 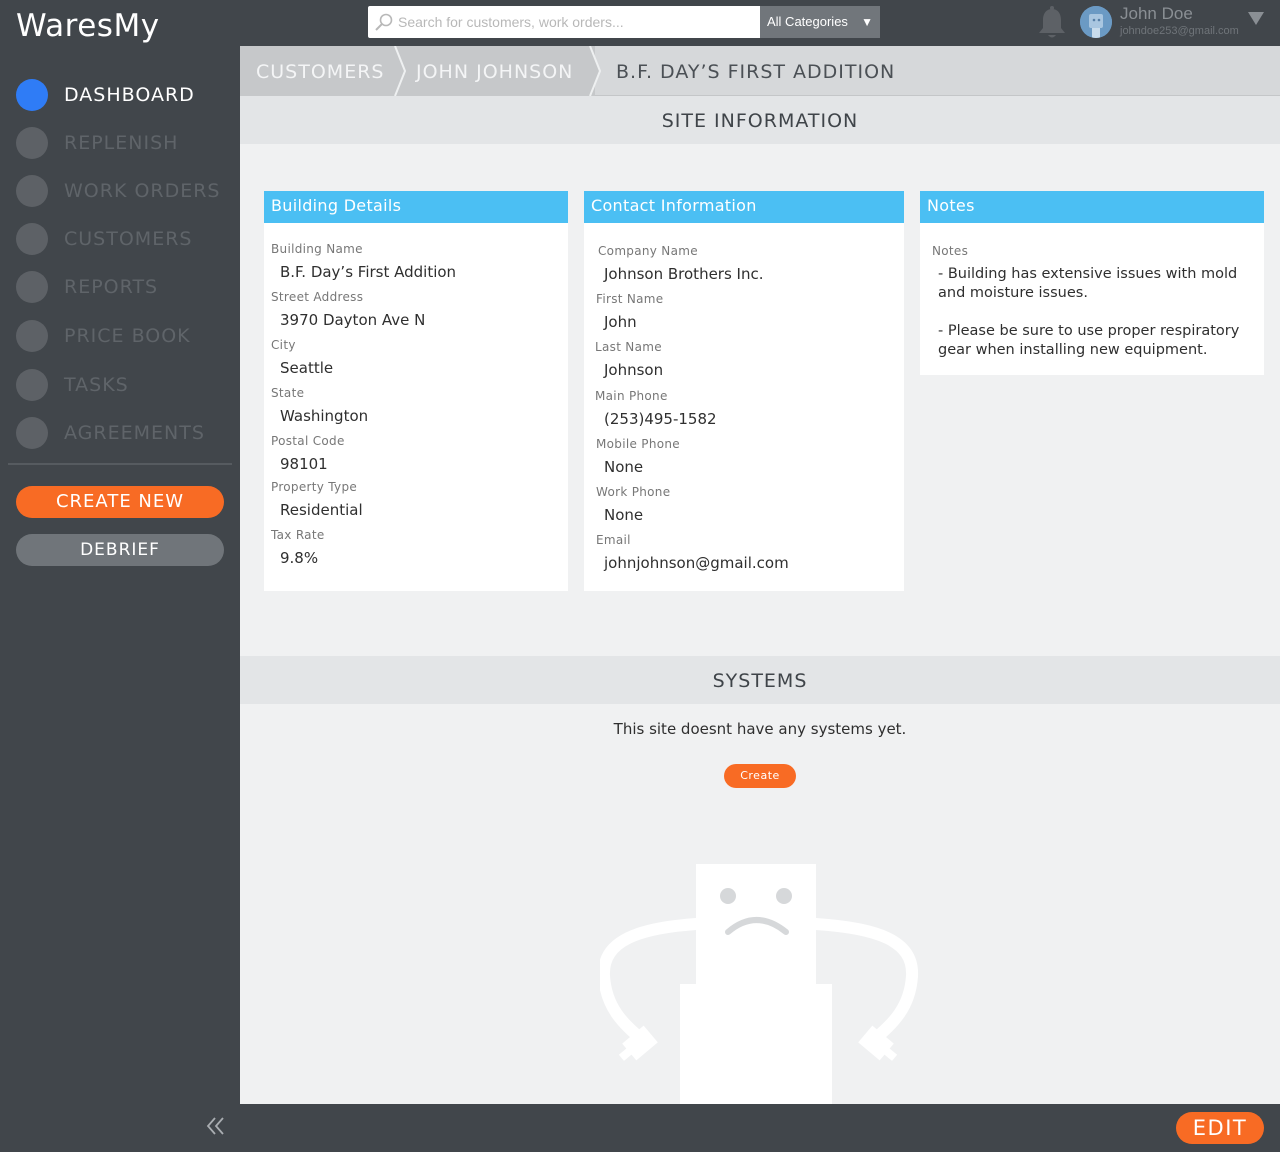 What do you see at coordinates (631, 396) in the screenshot?
I see `main-phone-label: Main Phone` at bounding box center [631, 396].